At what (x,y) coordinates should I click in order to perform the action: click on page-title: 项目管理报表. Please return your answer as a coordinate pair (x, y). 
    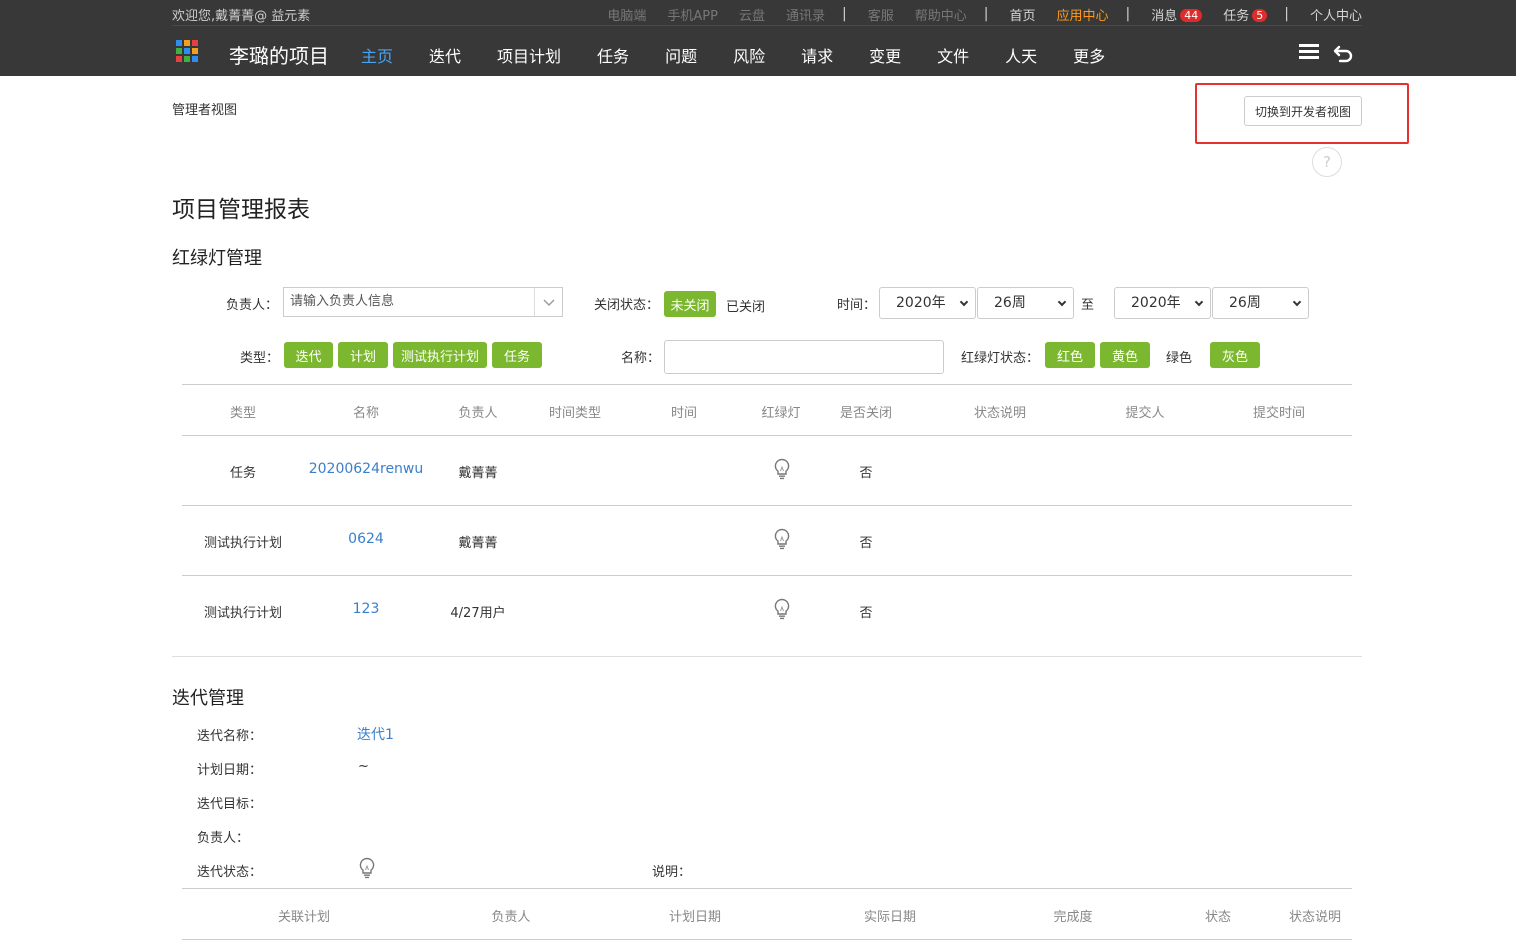
    Looking at the image, I should click on (241, 210).